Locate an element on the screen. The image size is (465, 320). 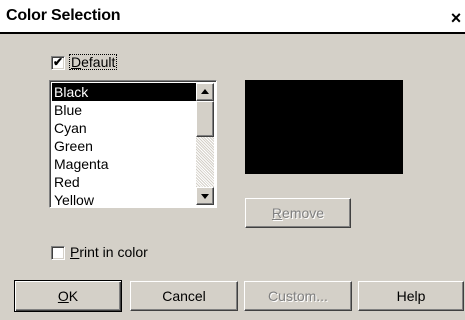
cancel-label: Cancel is located at coordinates (184, 296).